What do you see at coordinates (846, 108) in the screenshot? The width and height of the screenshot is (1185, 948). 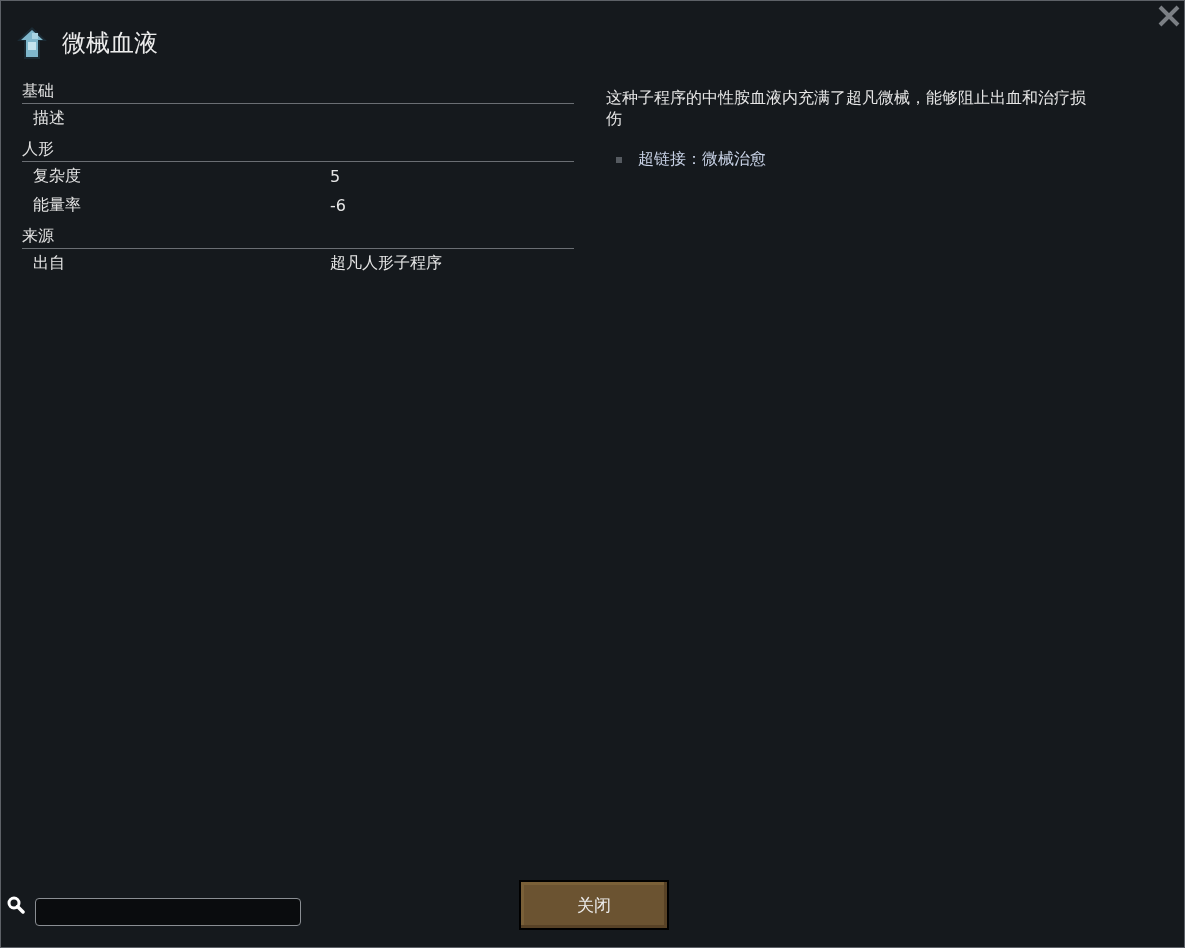 I see `description-text: 这种子程序的中性胺血液内充满了超凡微械，能够阻止出血和治疗损伤` at bounding box center [846, 108].